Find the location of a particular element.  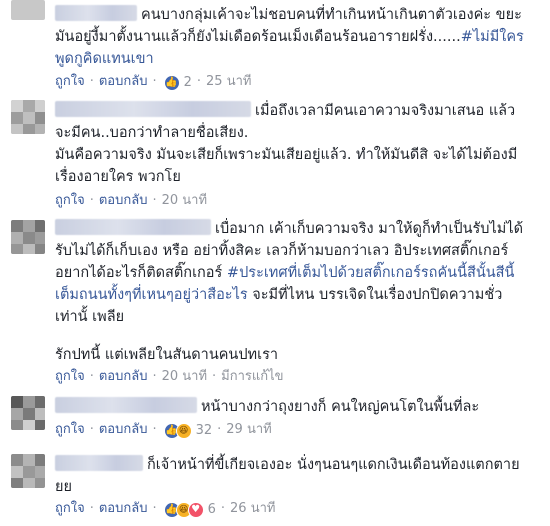

hashtag-link-continued: พูดกูคิดแทนเขา is located at coordinates (298, 59).